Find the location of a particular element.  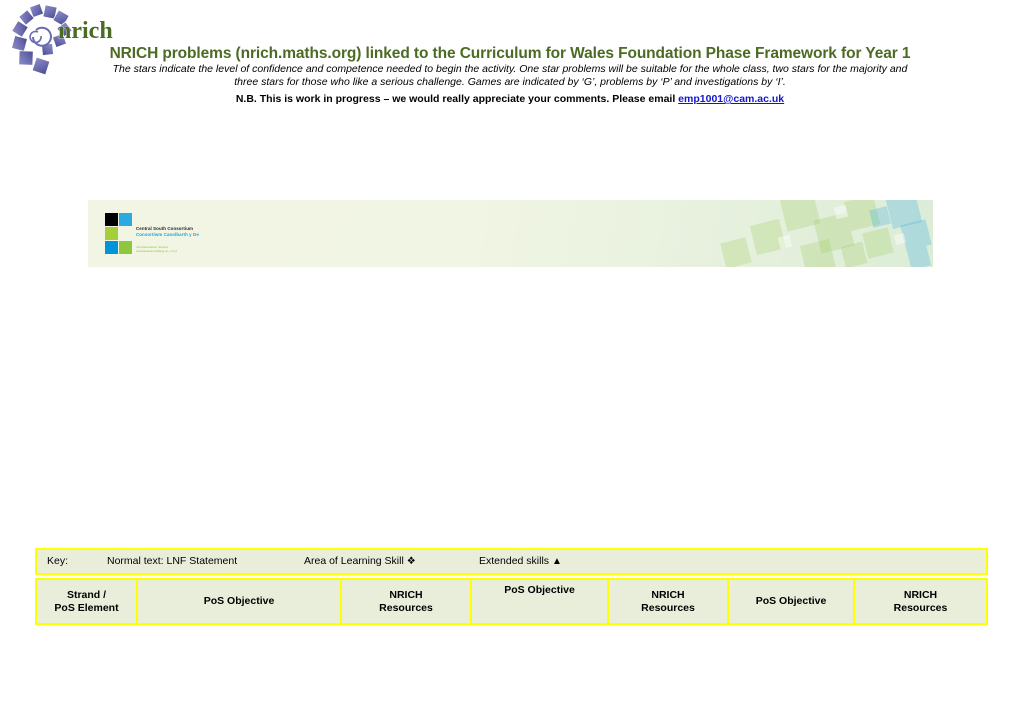

column-header-pos-objective-3: PoS Objective is located at coordinates (792, 601).